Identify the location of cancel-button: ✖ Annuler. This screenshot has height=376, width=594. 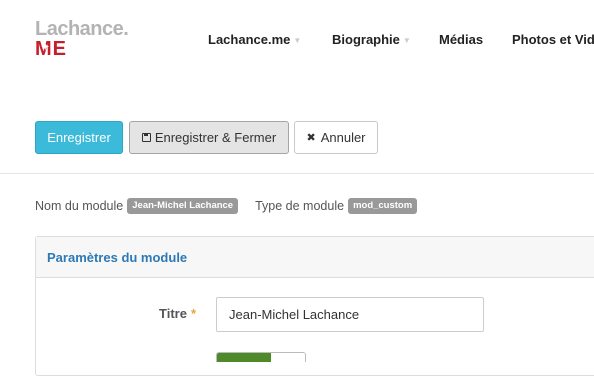
(336, 137).